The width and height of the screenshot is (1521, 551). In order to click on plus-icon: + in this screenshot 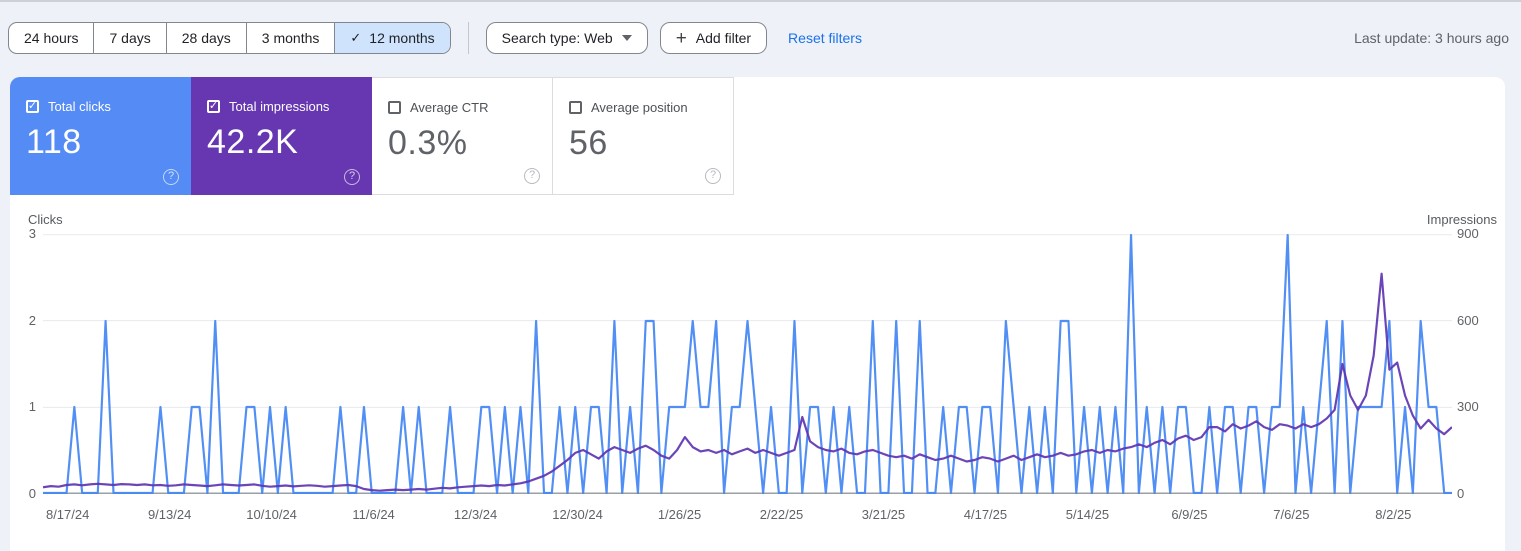, I will do `click(681, 38)`.